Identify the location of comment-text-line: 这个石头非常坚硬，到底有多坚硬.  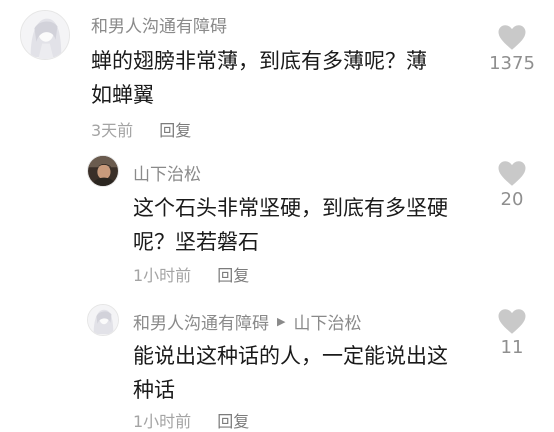
(290, 208).